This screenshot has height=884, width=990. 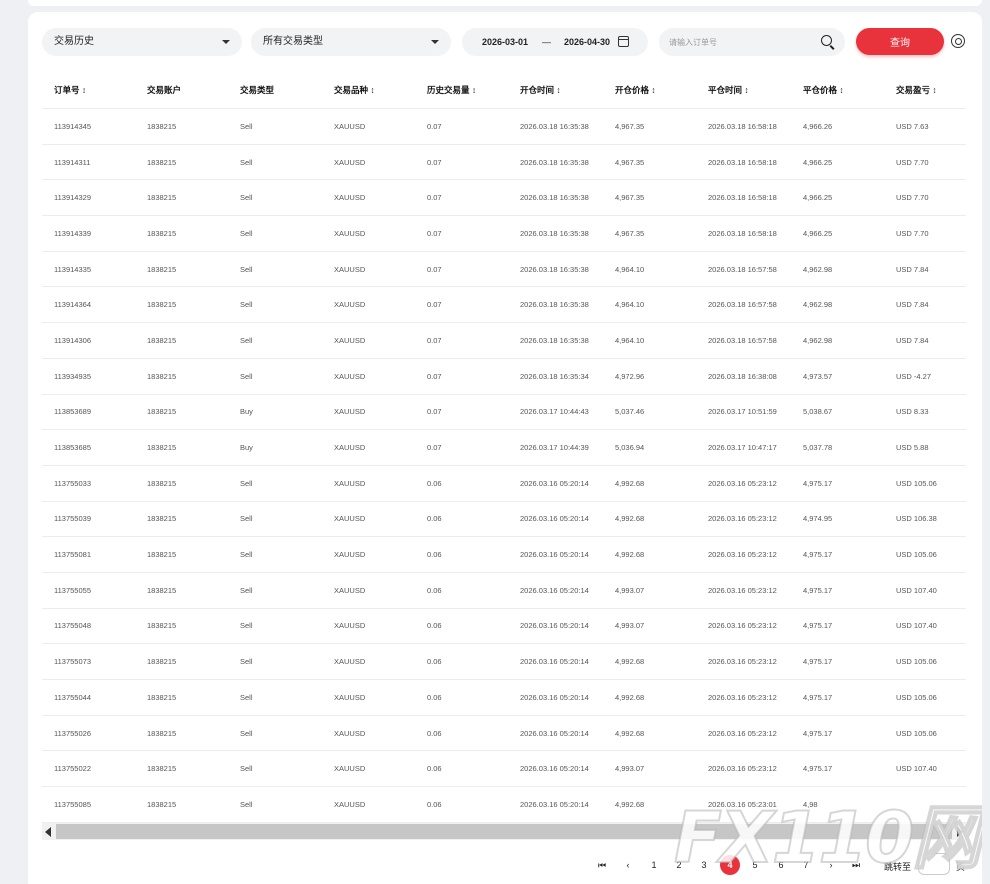 I want to click on column-header-close-price: 平仓价格 ↕, so click(x=823, y=90).